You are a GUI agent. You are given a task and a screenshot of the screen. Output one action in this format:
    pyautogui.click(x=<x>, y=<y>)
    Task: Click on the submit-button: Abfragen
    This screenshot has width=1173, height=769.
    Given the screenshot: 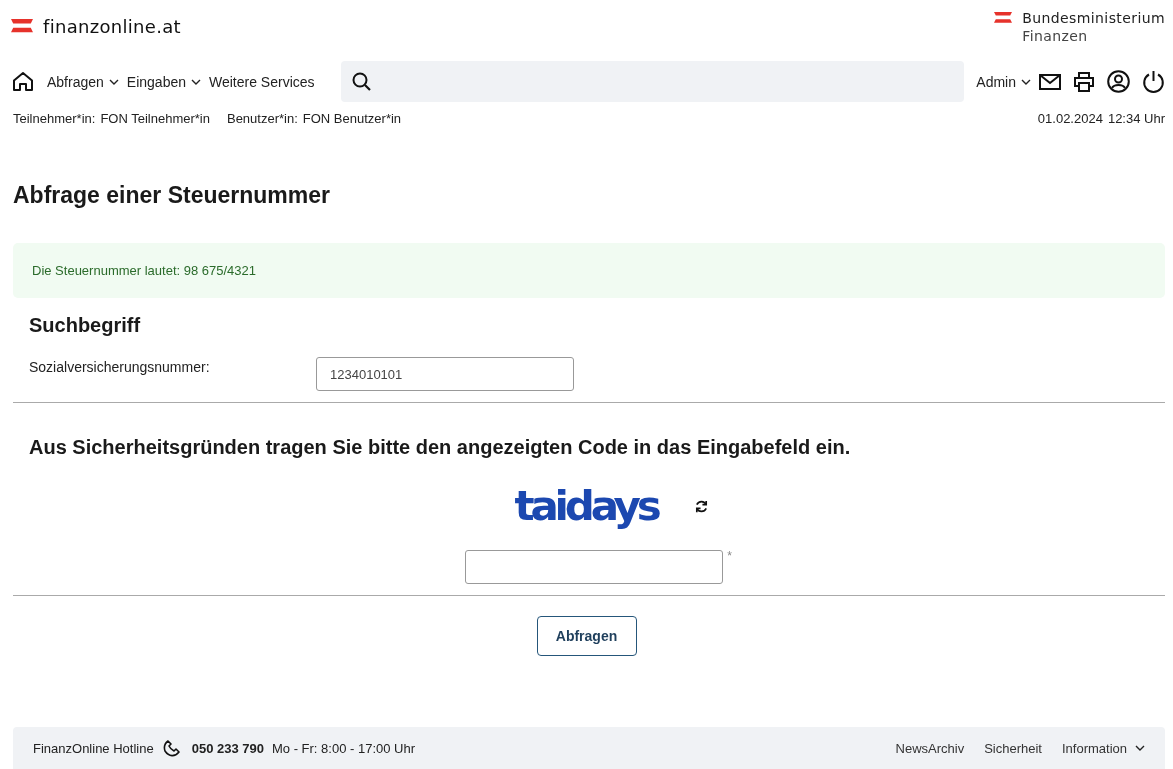 What is the action you would take?
    pyautogui.click(x=586, y=636)
    